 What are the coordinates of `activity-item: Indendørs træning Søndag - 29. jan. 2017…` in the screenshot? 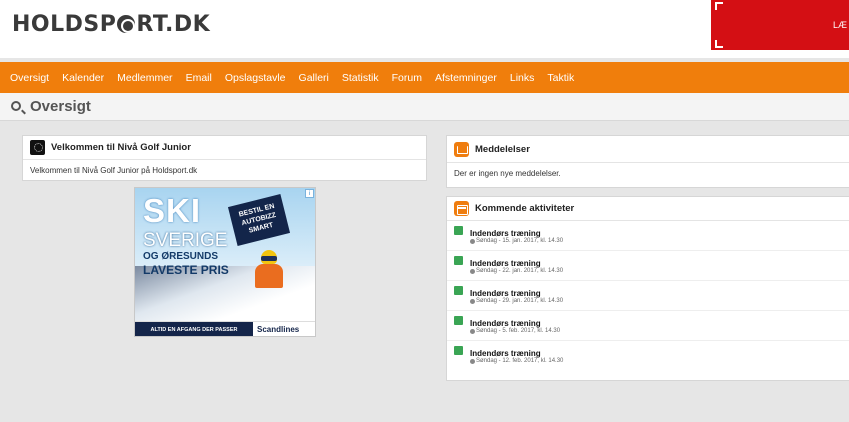 It's located at (648, 296).